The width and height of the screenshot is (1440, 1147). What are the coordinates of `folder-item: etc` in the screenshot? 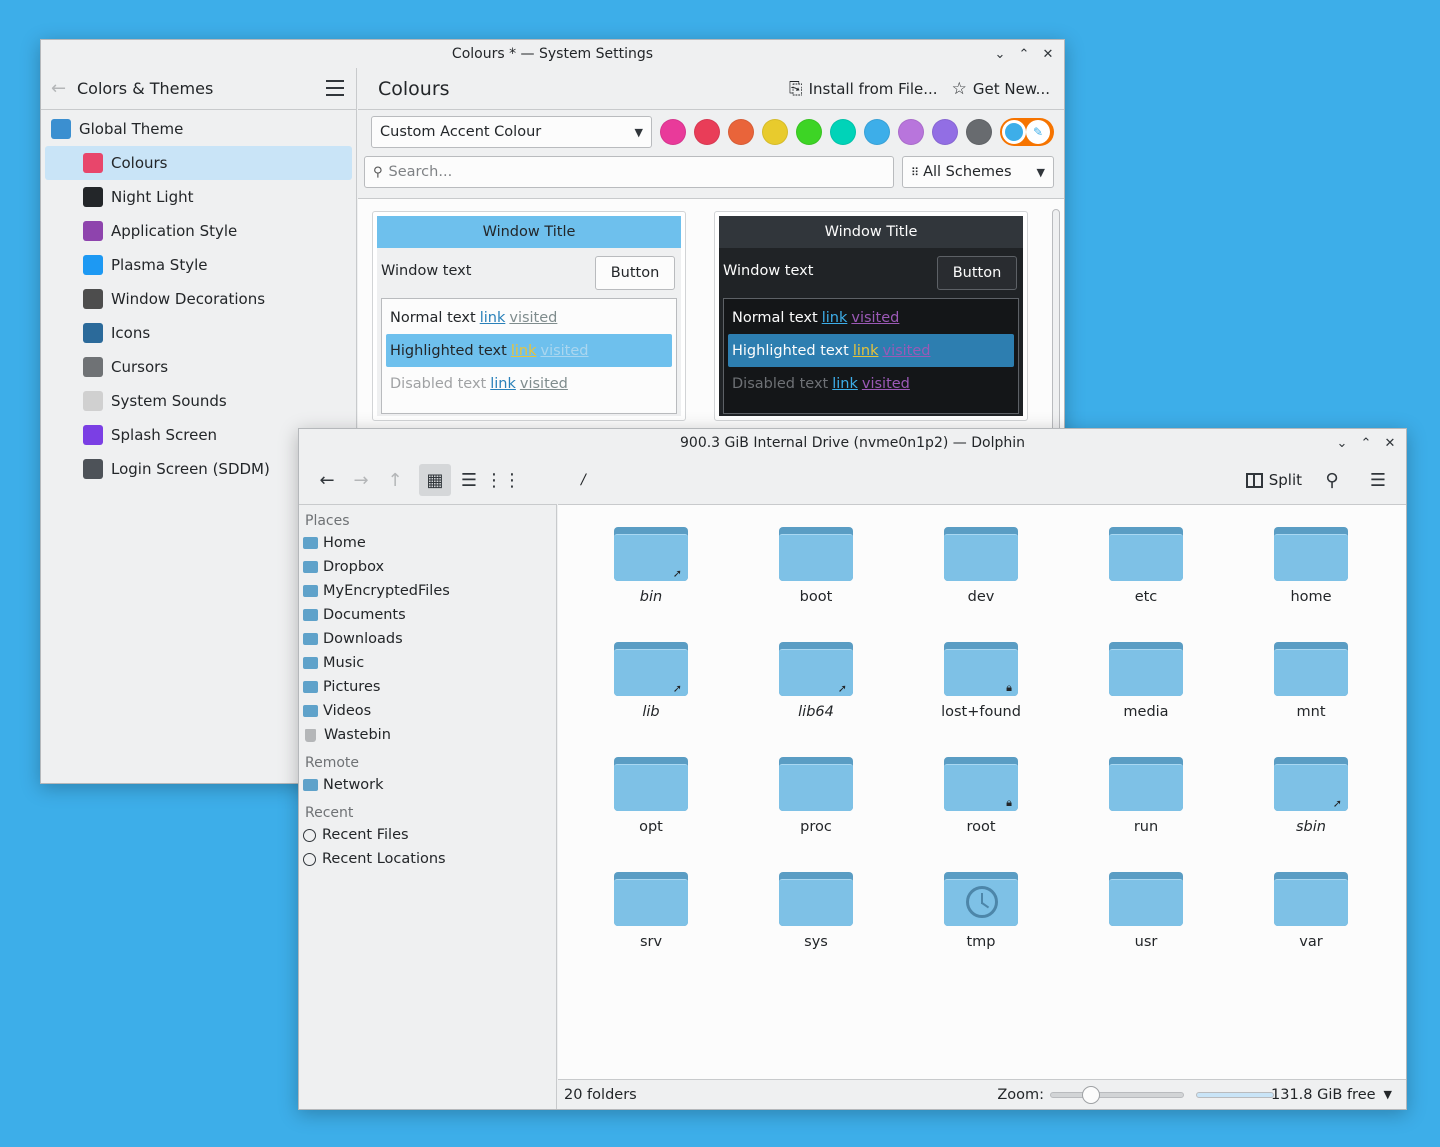 It's located at (1146, 555).